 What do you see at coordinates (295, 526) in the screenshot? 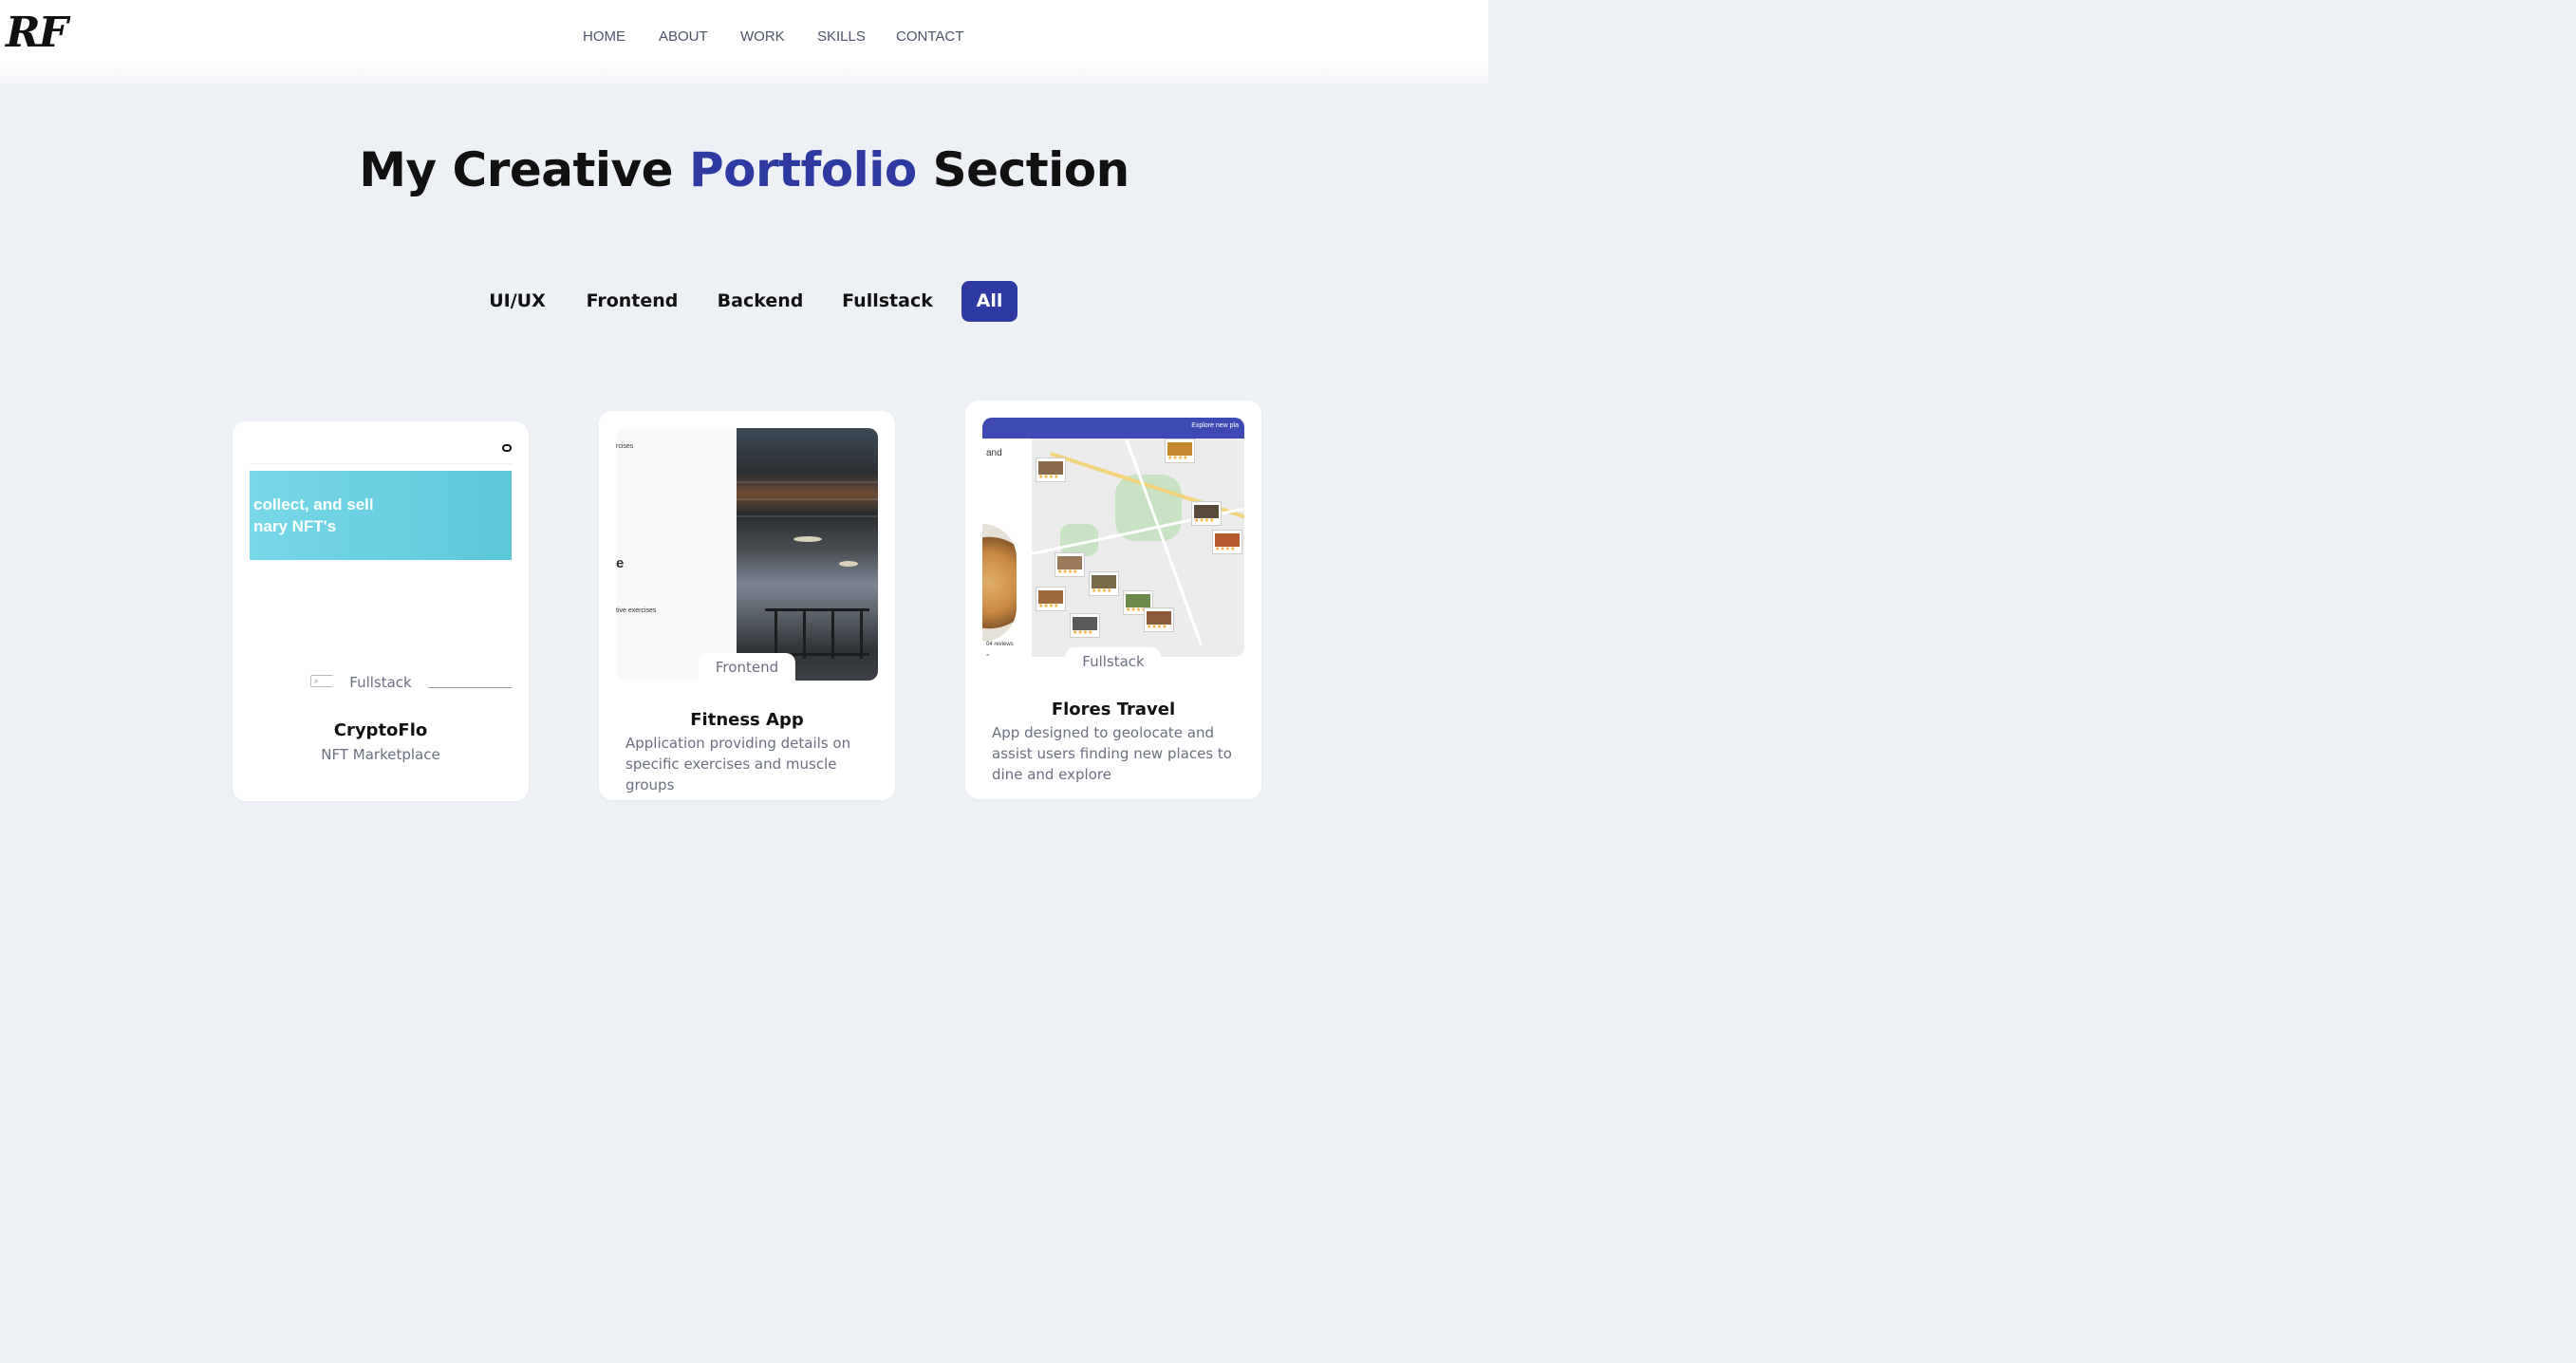
I see `thumb-text: nary NFT's` at bounding box center [295, 526].